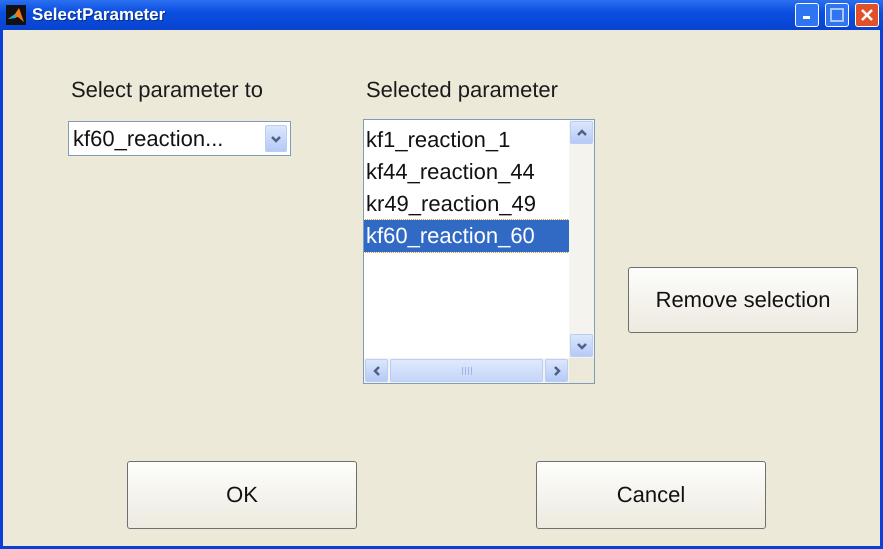 The height and width of the screenshot is (549, 883). I want to click on field-label: Selected parameter, so click(462, 90).